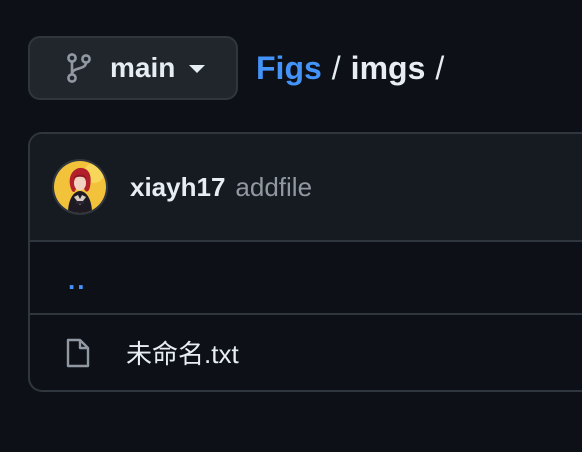 The width and height of the screenshot is (582, 452). What do you see at coordinates (177, 187) in the screenshot?
I see `commit-author-link: xiayh17` at bounding box center [177, 187].